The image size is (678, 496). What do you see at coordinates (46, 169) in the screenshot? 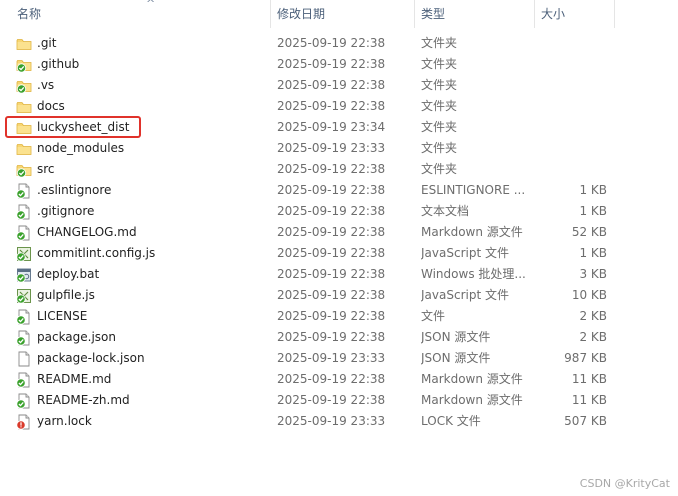
I see `file-name: src` at bounding box center [46, 169].